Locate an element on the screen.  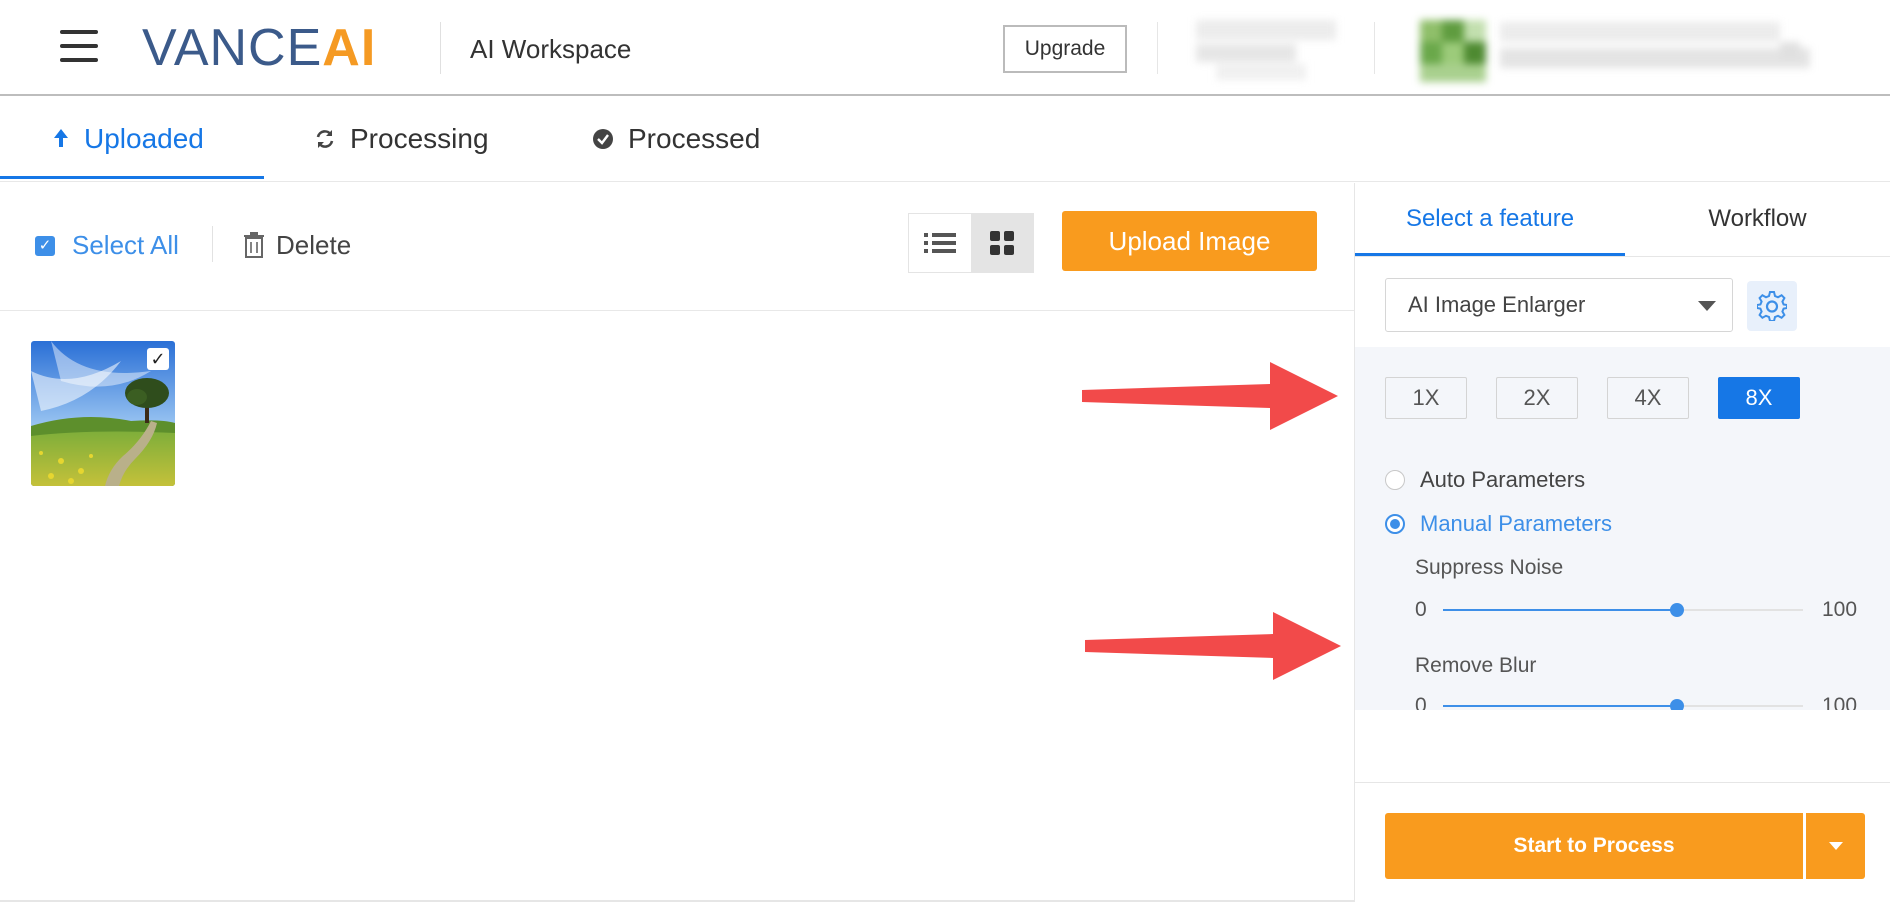
workspace-title: AI Workspace is located at coordinates (551, 49).